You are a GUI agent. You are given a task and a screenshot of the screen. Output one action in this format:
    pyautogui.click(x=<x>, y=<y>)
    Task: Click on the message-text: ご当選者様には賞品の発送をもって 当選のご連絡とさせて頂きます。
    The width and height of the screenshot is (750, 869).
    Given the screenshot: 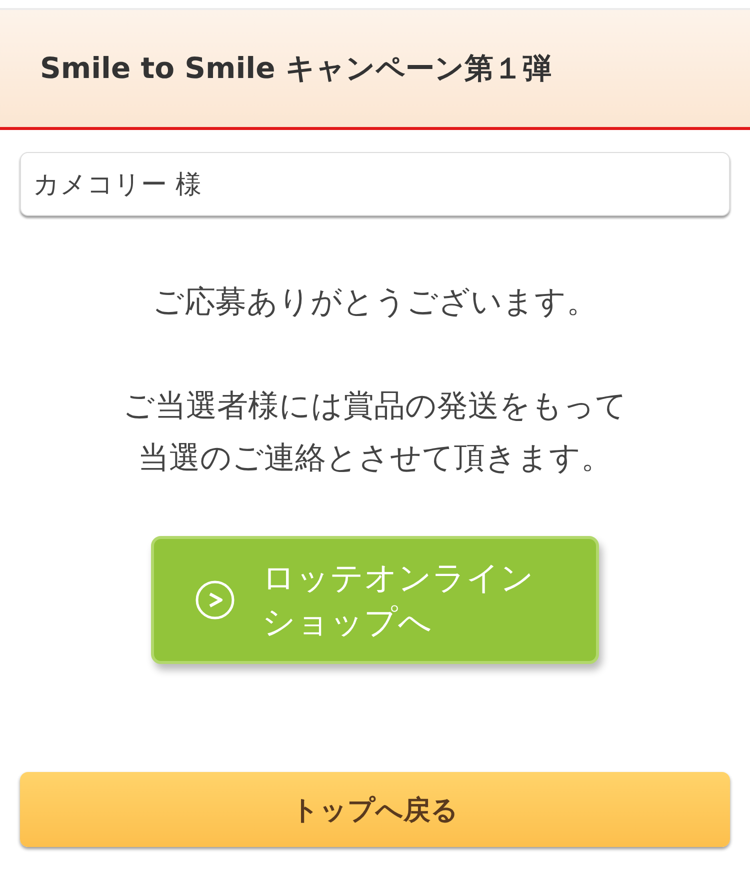 What is the action you would take?
    pyautogui.click(x=375, y=432)
    